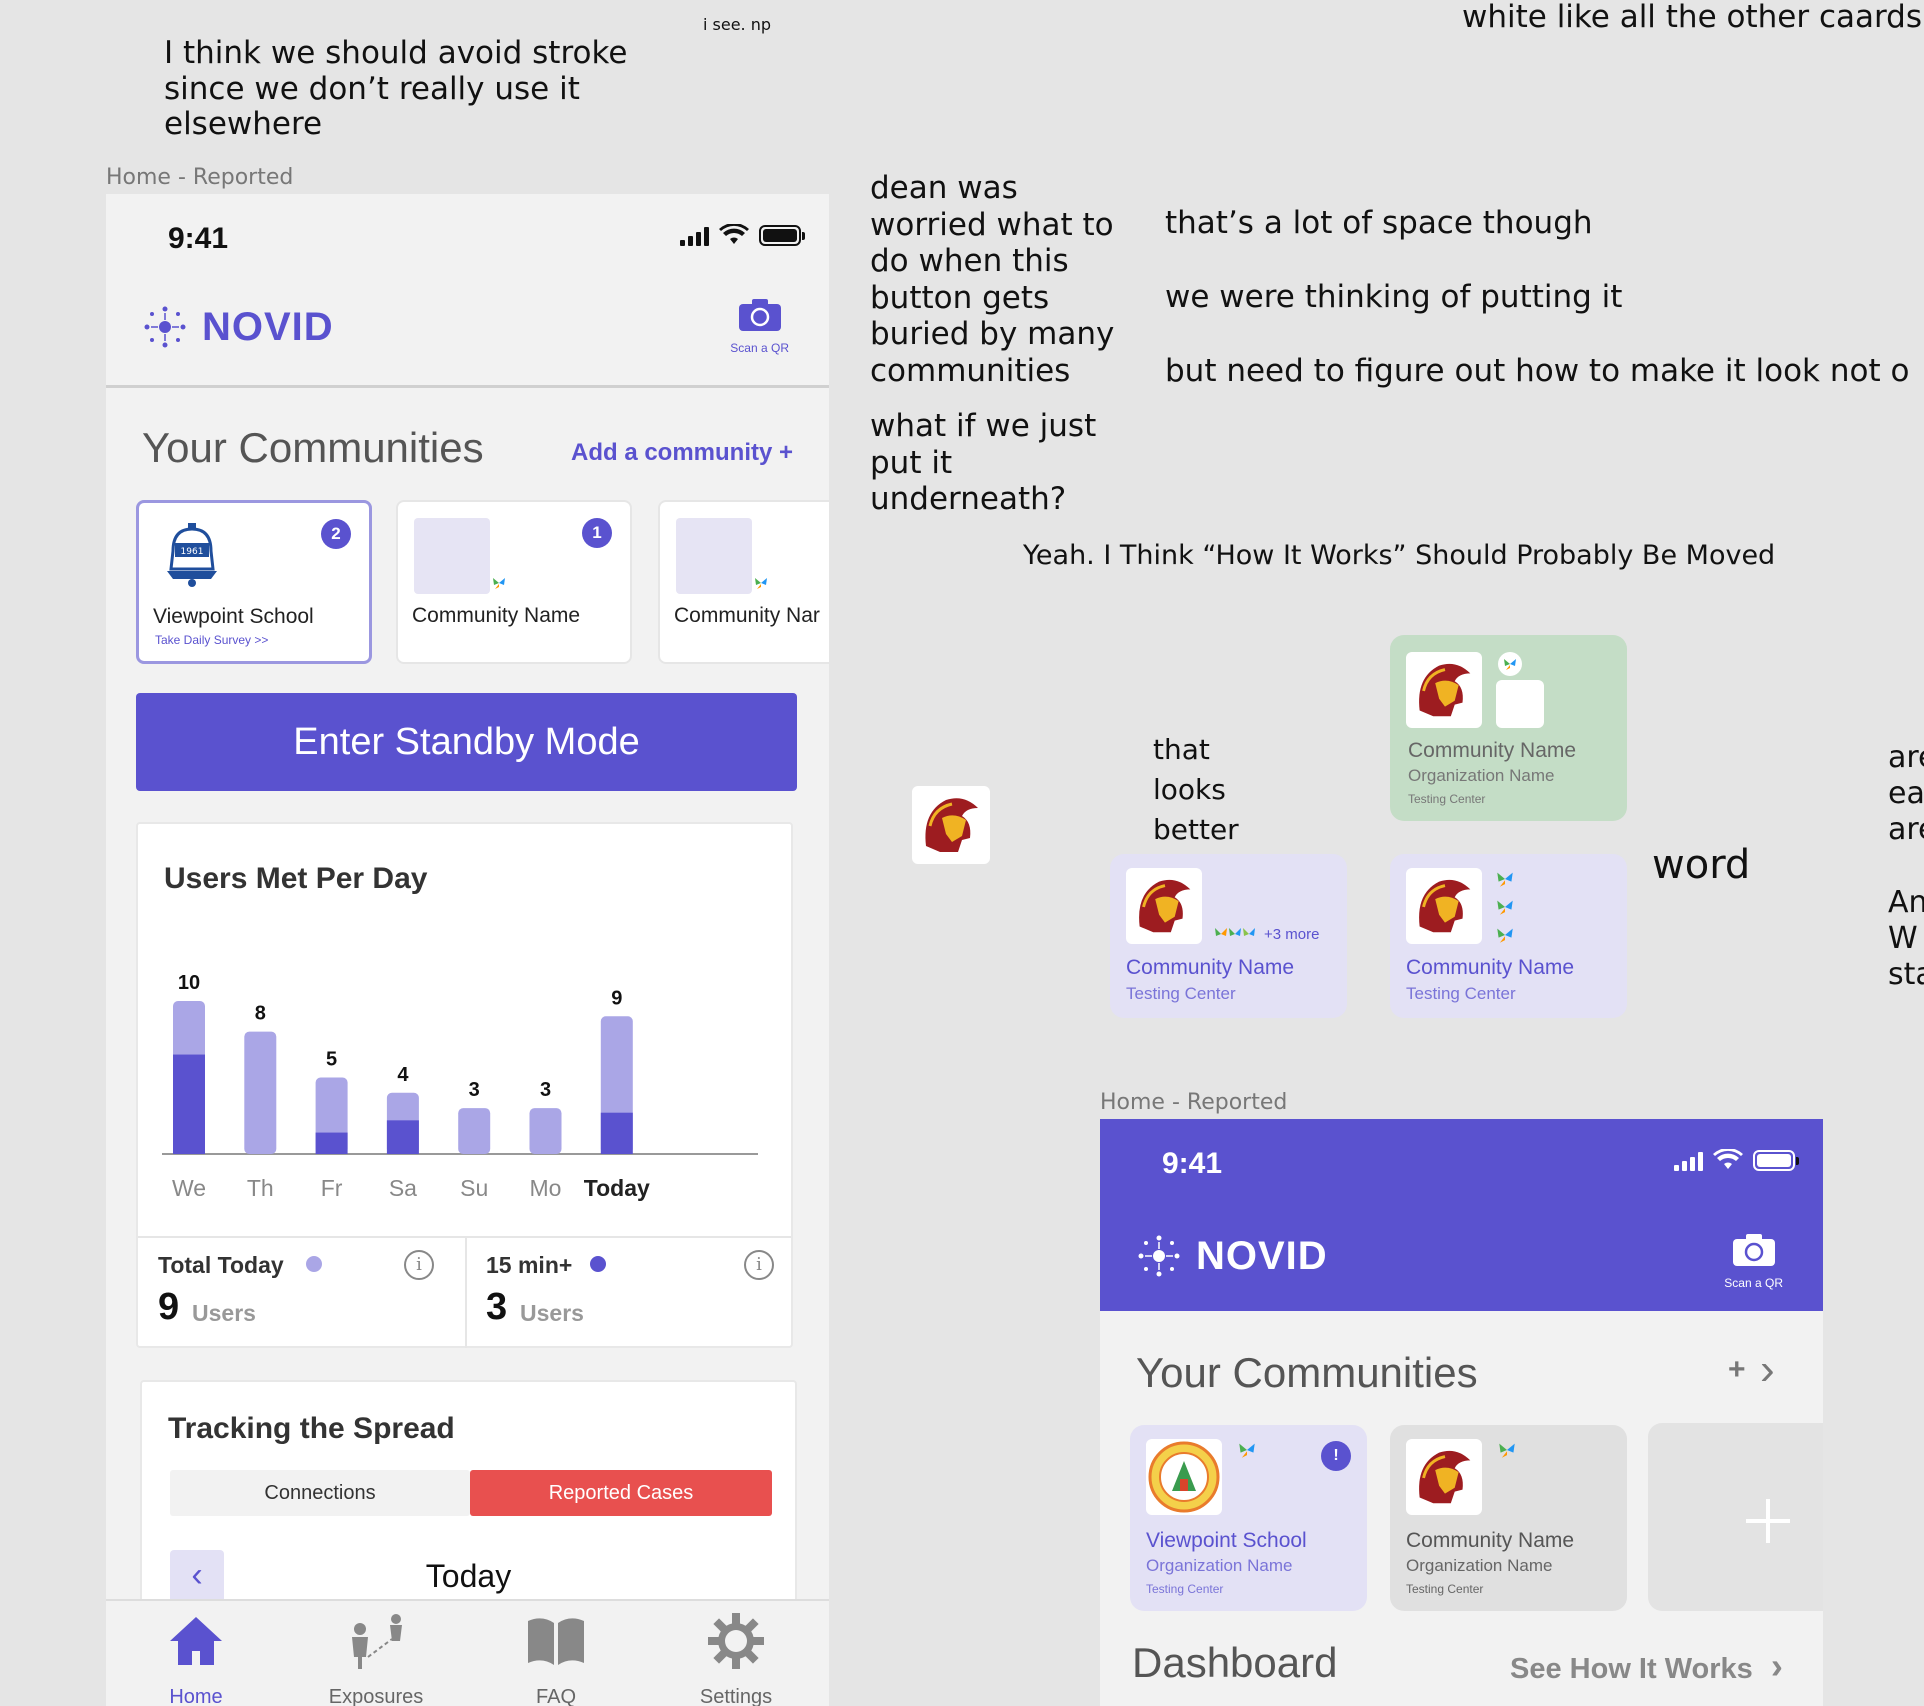 The image size is (1924, 1706). Describe the element at coordinates (983, 463) in the screenshot. I see `comment-put-underneath: what if we just put it underneath?` at that location.